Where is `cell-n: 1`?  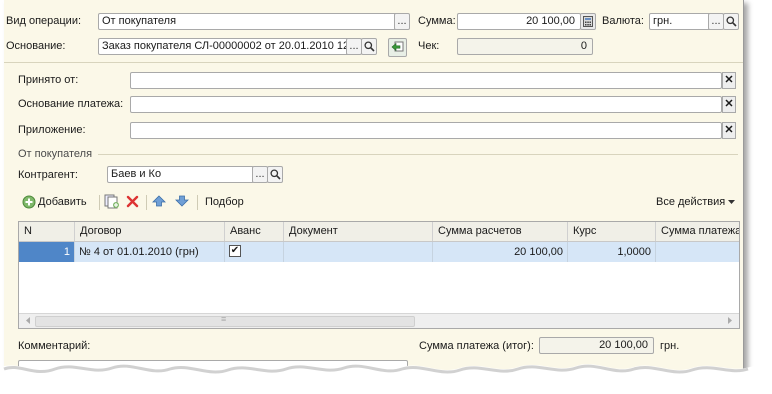
cell-n: 1 is located at coordinates (47, 252).